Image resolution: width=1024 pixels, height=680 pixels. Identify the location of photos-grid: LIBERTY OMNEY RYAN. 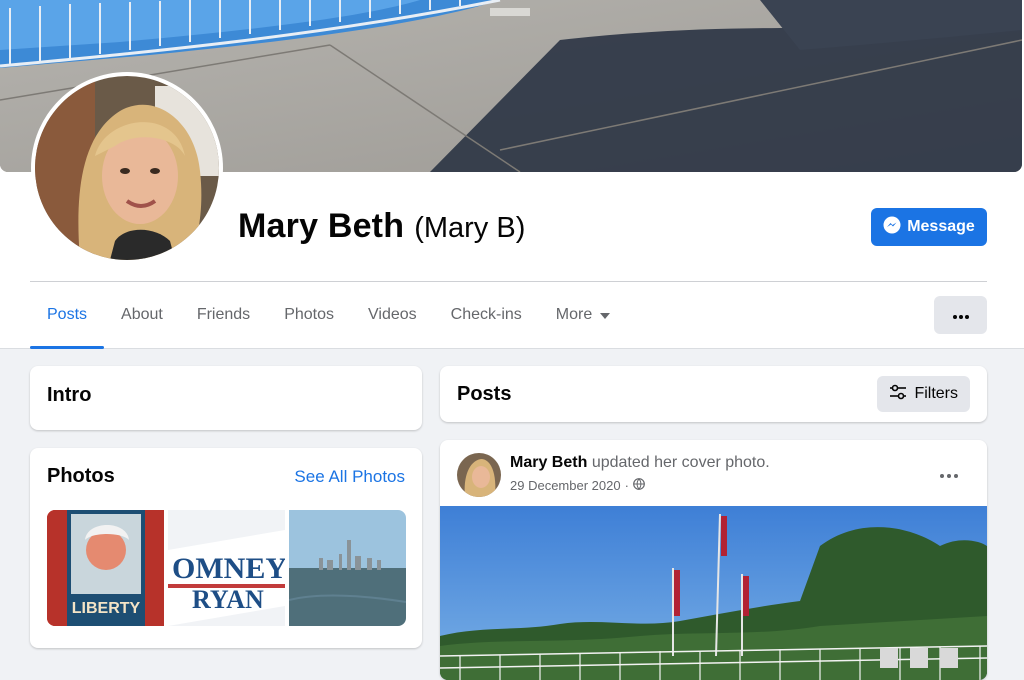
(226, 568).